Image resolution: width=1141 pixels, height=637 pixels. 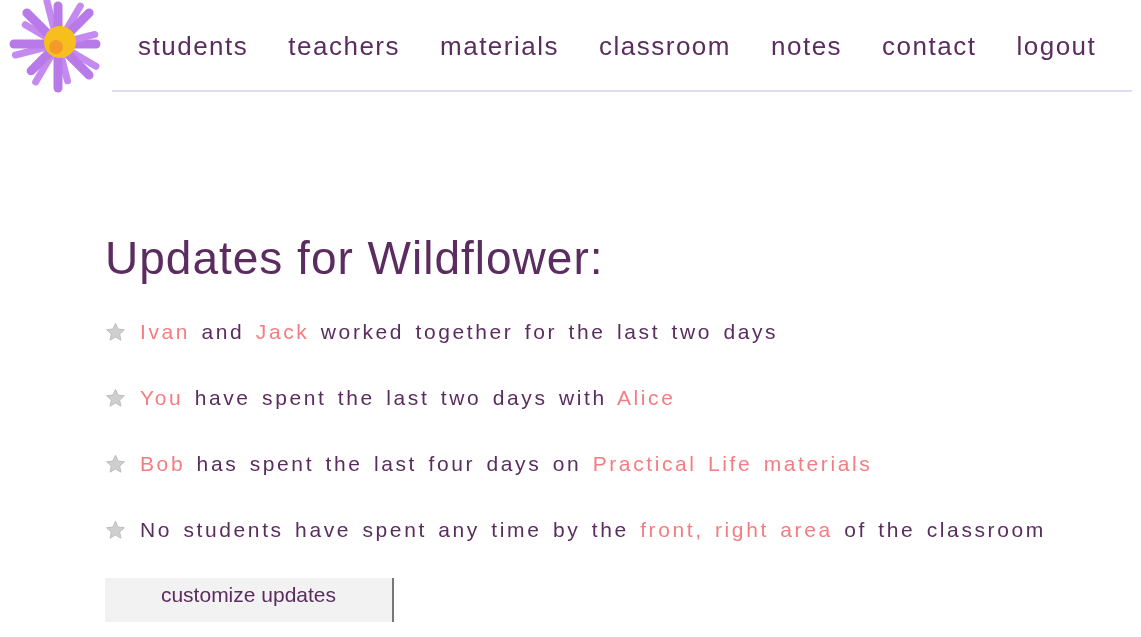 I want to click on nav-link: materials, so click(x=499, y=46).